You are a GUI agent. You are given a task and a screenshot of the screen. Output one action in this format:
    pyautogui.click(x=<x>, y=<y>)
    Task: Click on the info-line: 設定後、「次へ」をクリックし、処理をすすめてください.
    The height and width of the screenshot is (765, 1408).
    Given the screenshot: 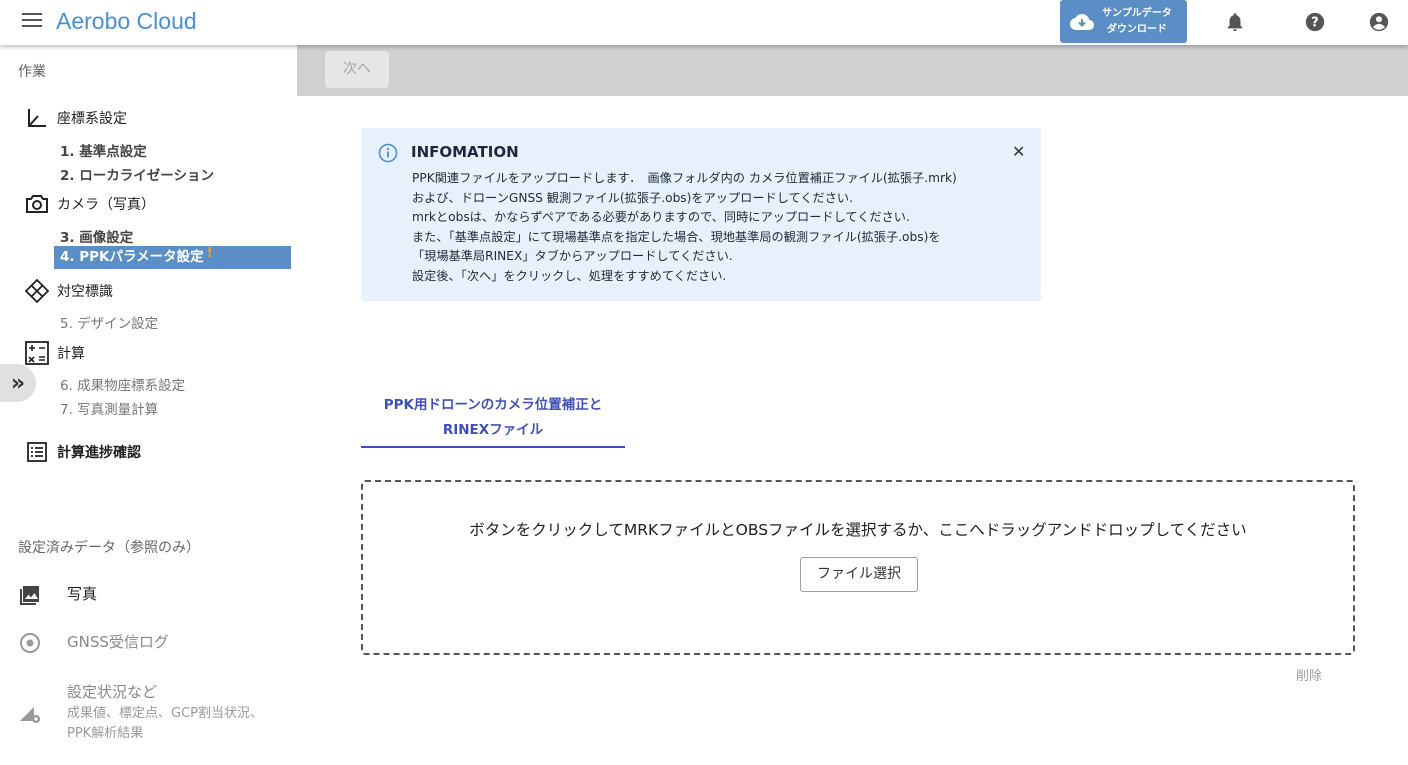 What is the action you would take?
    pyautogui.click(x=569, y=275)
    